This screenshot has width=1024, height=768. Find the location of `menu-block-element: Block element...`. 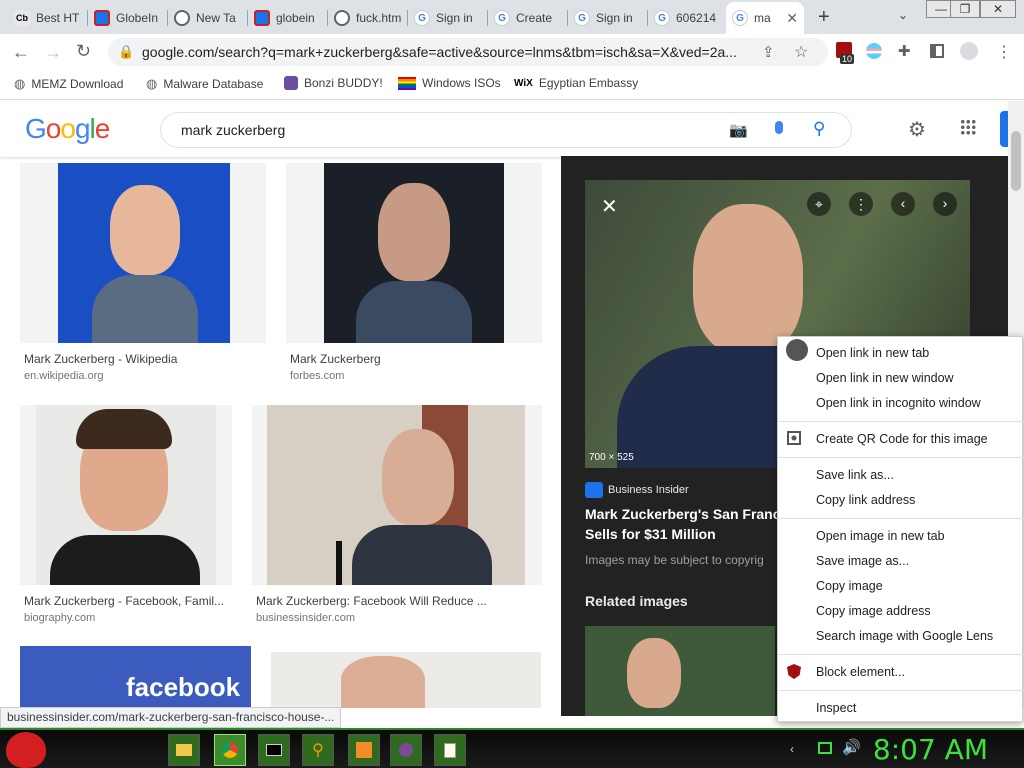

menu-block-element: Block element... is located at coordinates (860, 672).